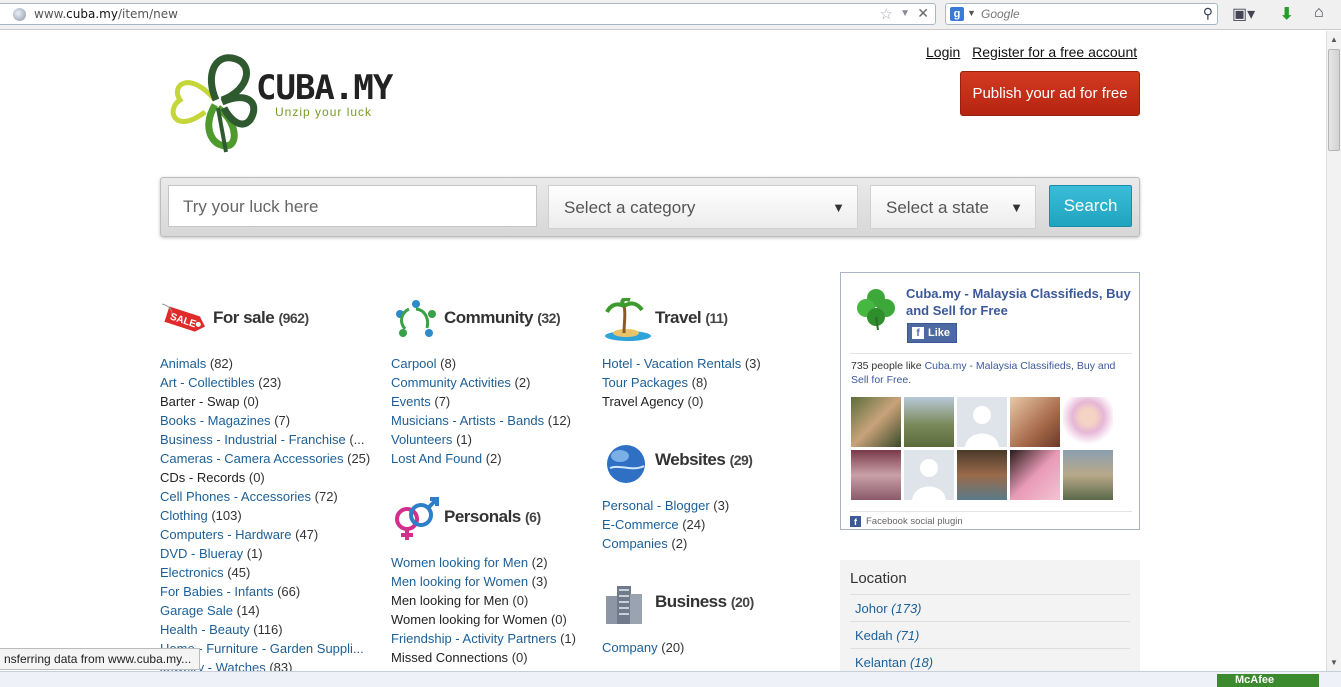 This screenshot has width=1341, height=687. Describe the element at coordinates (656, 505) in the screenshot. I see `subcategory-link: Personal - Blogger` at that location.